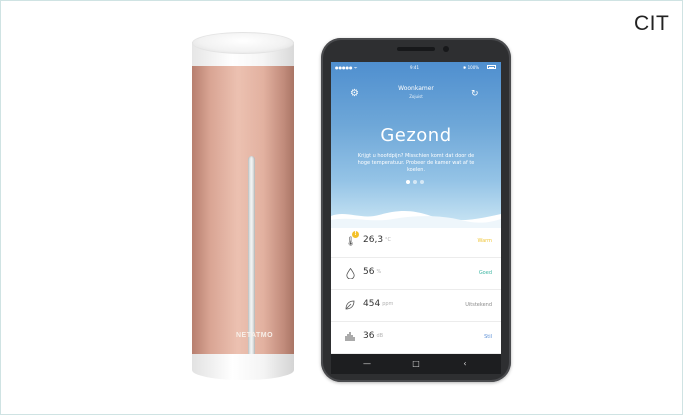 Image resolution: width=683 pixels, height=415 pixels. Describe the element at coordinates (491, 67) in the screenshot. I see `battery-icon` at that location.